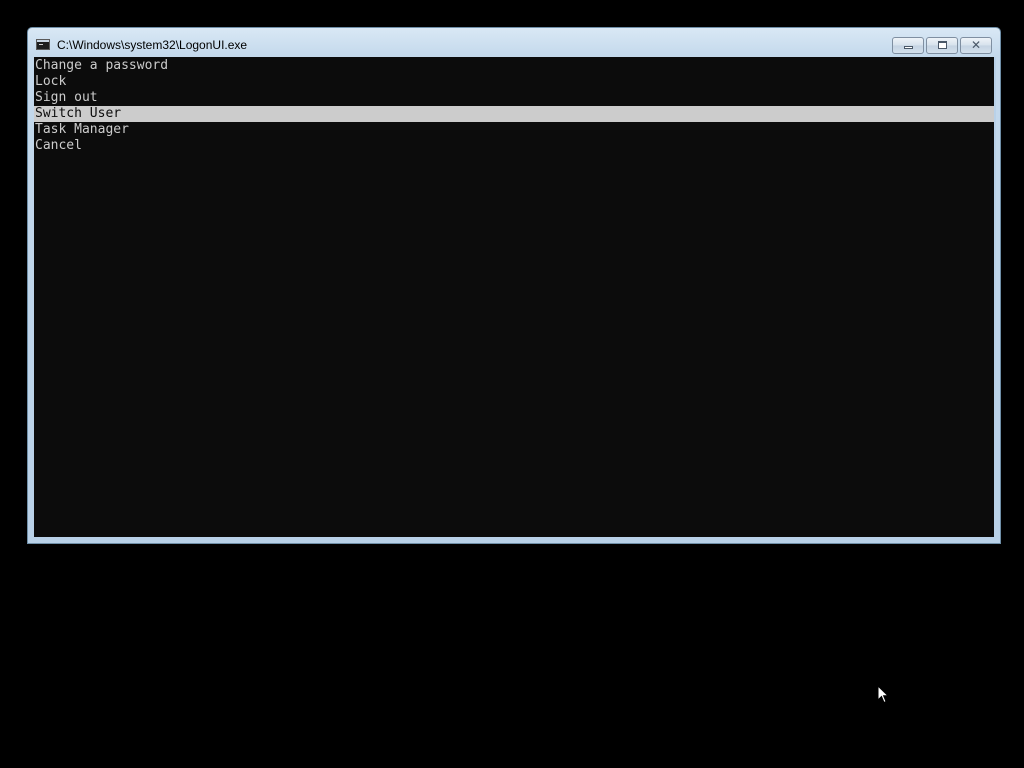 The image size is (1024, 768). What do you see at coordinates (514, 114) in the screenshot?
I see `menu-item-switch-user: Switch User` at bounding box center [514, 114].